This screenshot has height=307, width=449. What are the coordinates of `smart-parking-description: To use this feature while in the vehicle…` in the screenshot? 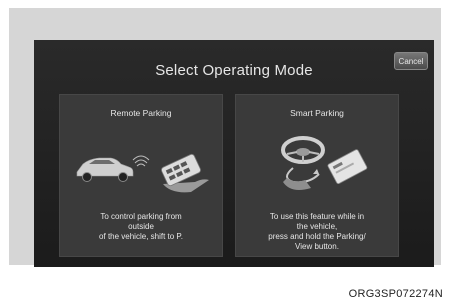 It's located at (317, 232).